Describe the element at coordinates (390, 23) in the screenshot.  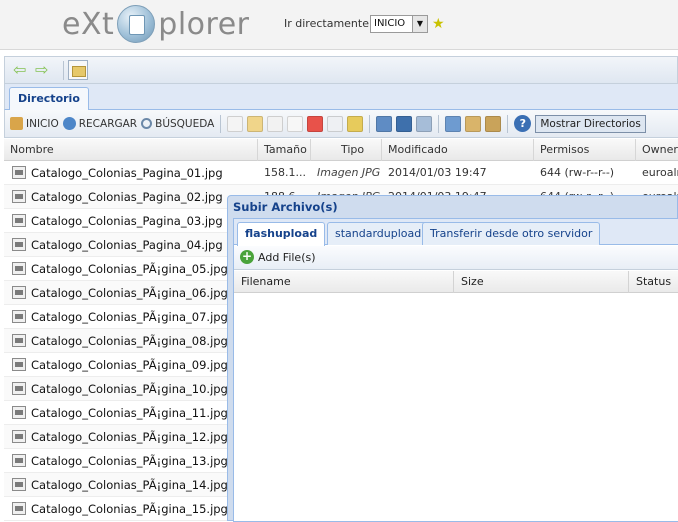
I see `goto-select-value: INICIO` at that location.